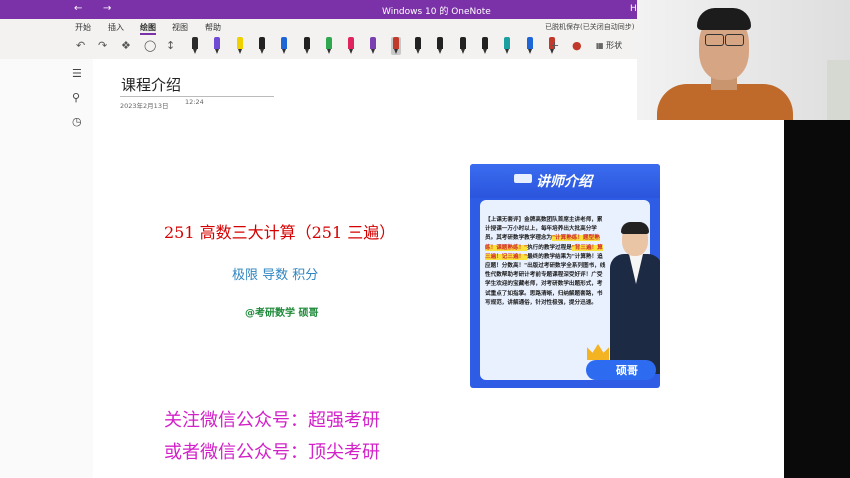  Describe the element at coordinates (77, 73) in the screenshot. I see `notebooks-icon: ☰` at that location.